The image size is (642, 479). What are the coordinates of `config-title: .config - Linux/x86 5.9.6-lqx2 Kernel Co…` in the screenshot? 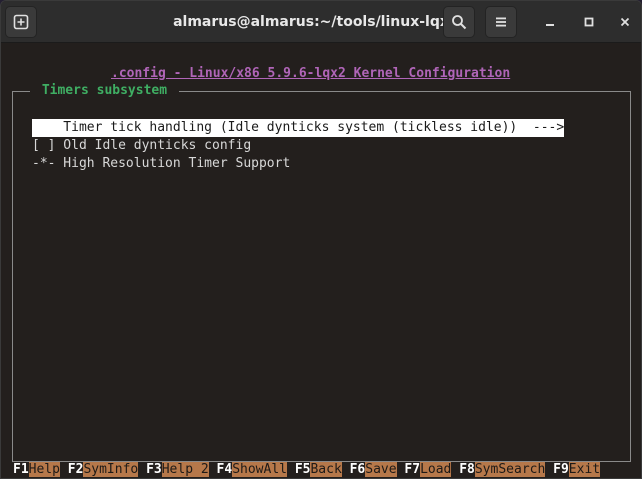 It's located at (311, 73).